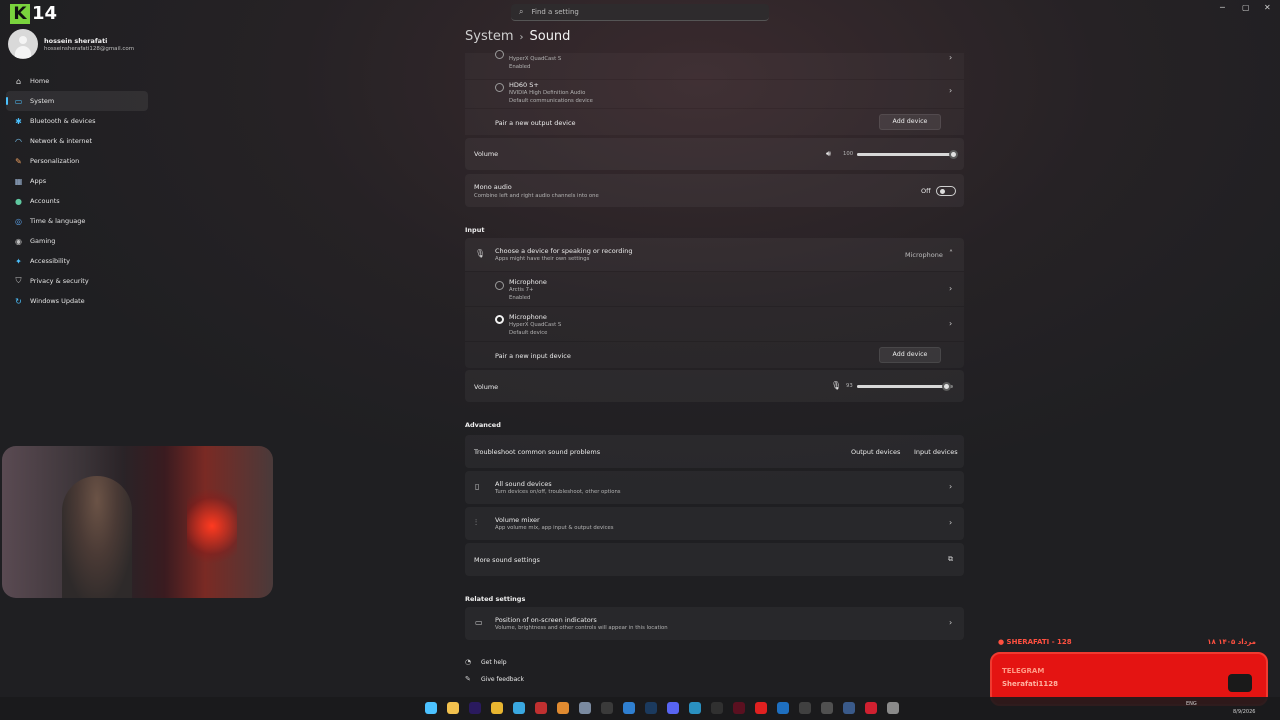  Describe the element at coordinates (695, 708) in the screenshot. I see `app-square-icon` at that location.